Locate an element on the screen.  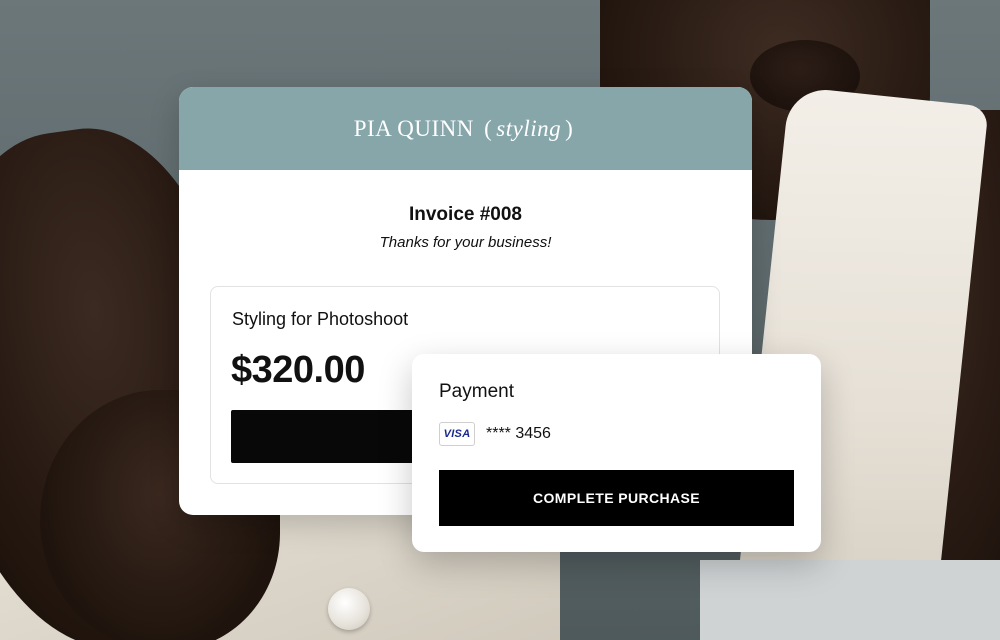
brand-logo: PIA QUINN (styling) is located at coordinates (466, 129).